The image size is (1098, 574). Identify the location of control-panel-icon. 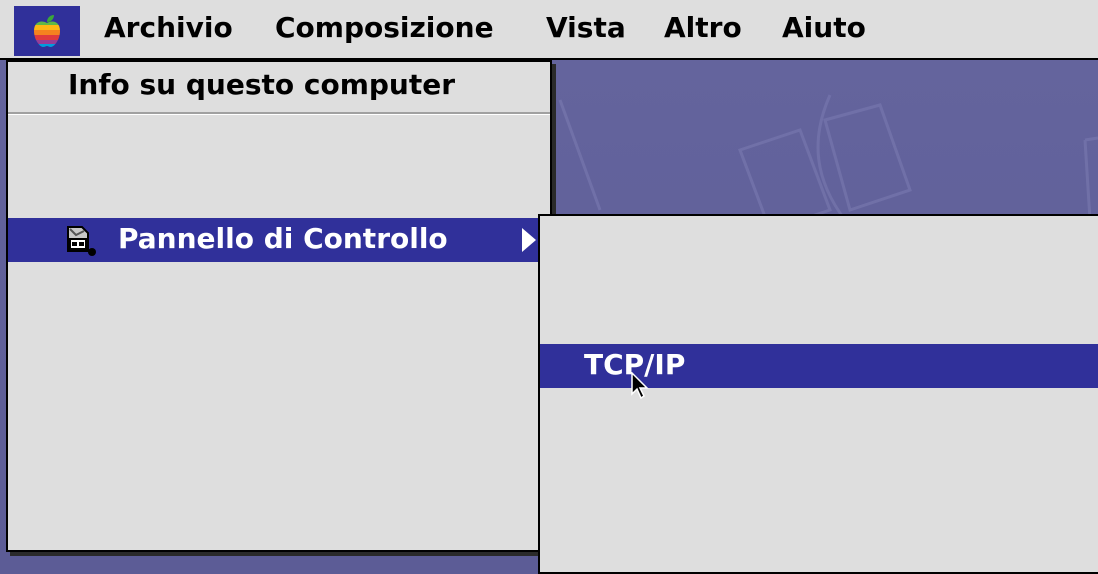
(81, 241).